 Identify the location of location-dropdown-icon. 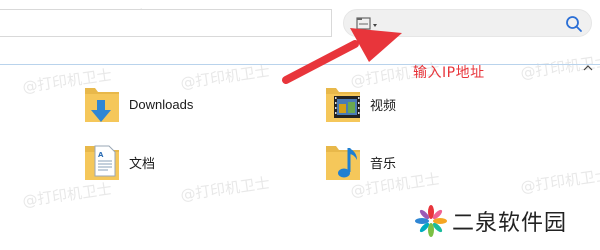
(368, 24).